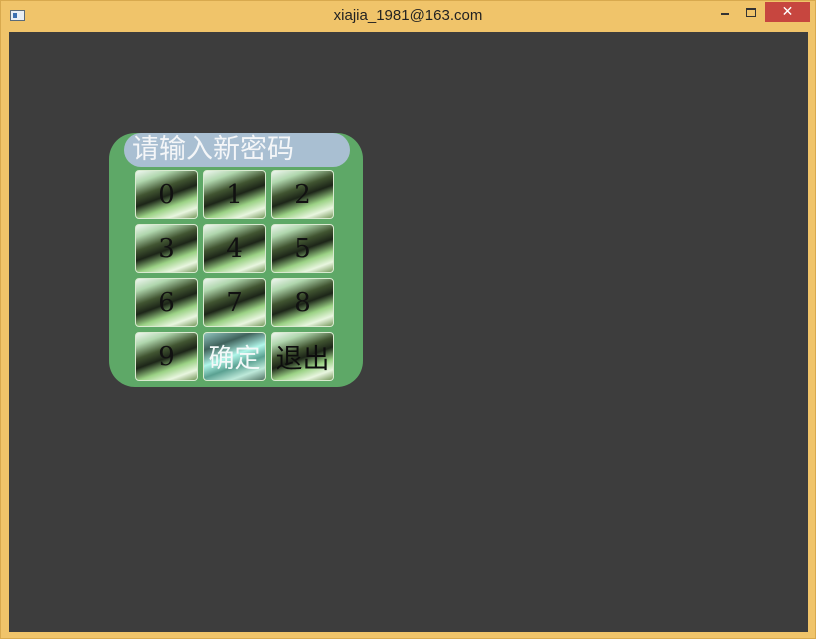 The width and height of the screenshot is (816, 639). Describe the element at coordinates (166, 248) in the screenshot. I see `key-3: 3` at that location.